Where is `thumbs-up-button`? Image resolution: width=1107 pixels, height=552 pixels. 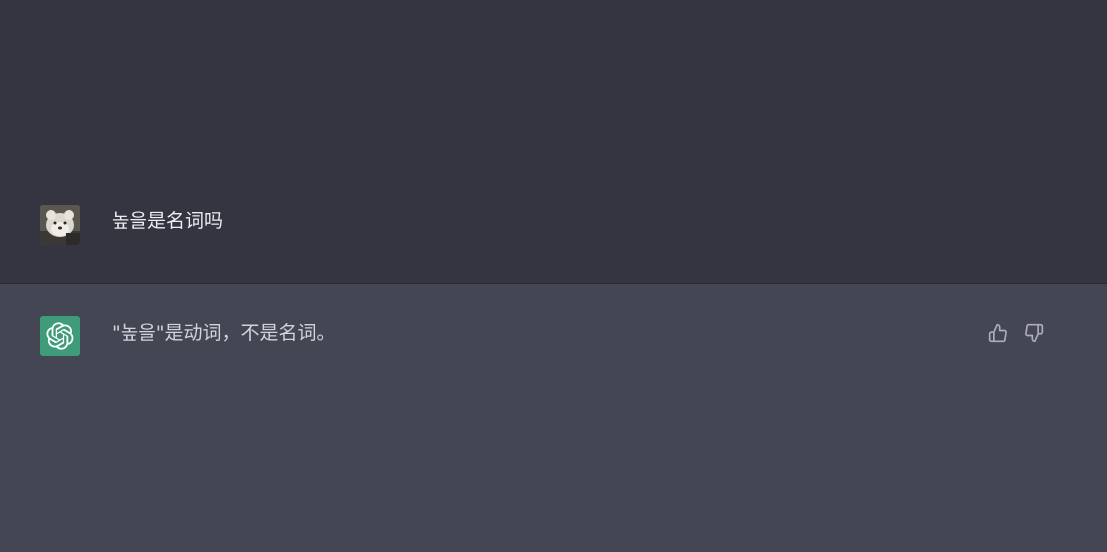
thumbs-up-button is located at coordinates (998, 333).